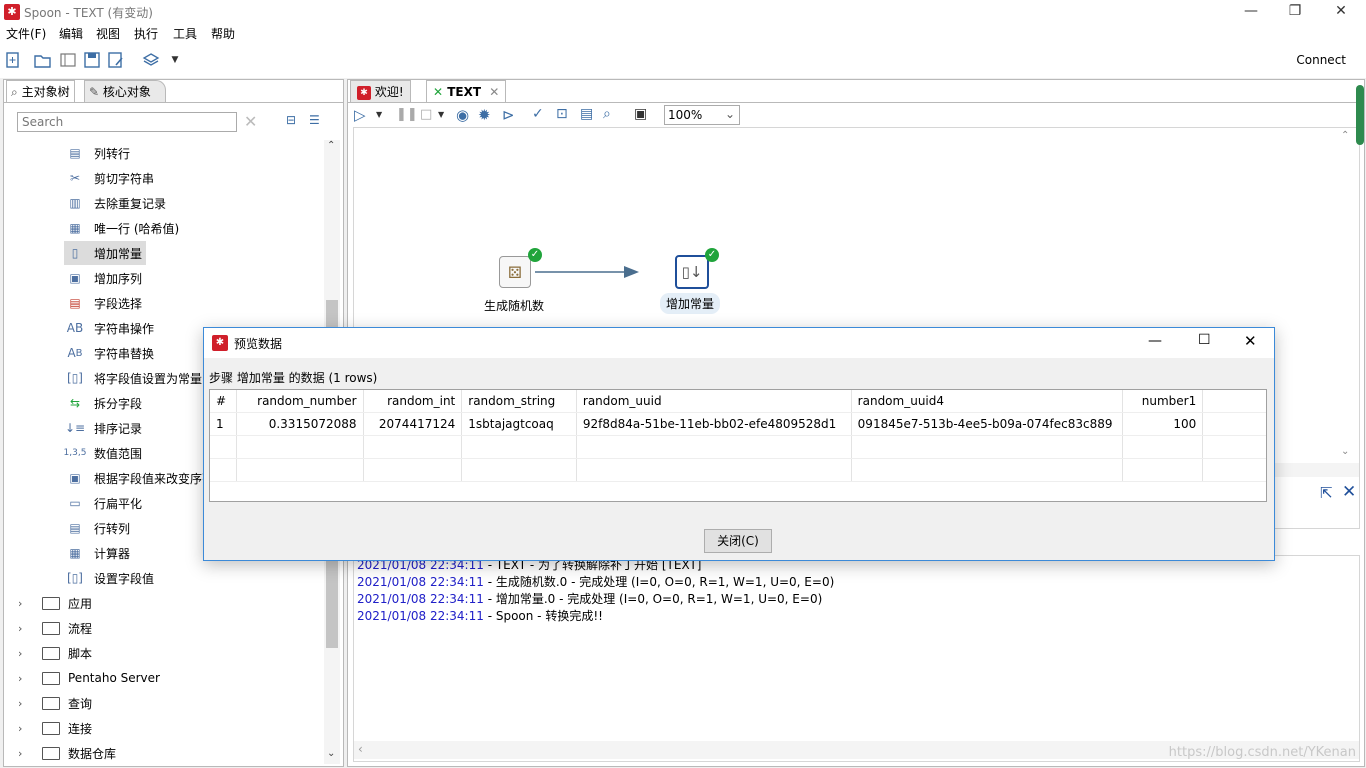  Describe the element at coordinates (133, 378) in the screenshot. I see `tree-item-set-field-constant: [▯] 将字段值设置为常量` at that location.